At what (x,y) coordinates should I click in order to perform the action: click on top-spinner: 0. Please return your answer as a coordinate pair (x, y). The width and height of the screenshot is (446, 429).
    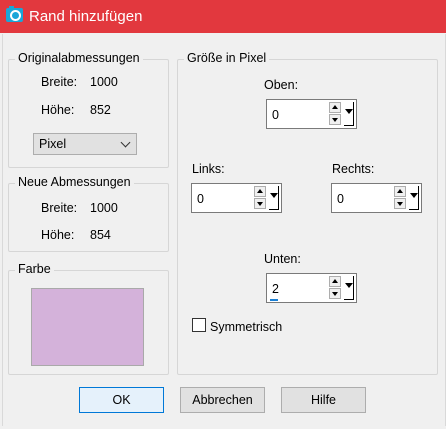
    Looking at the image, I should click on (311, 114).